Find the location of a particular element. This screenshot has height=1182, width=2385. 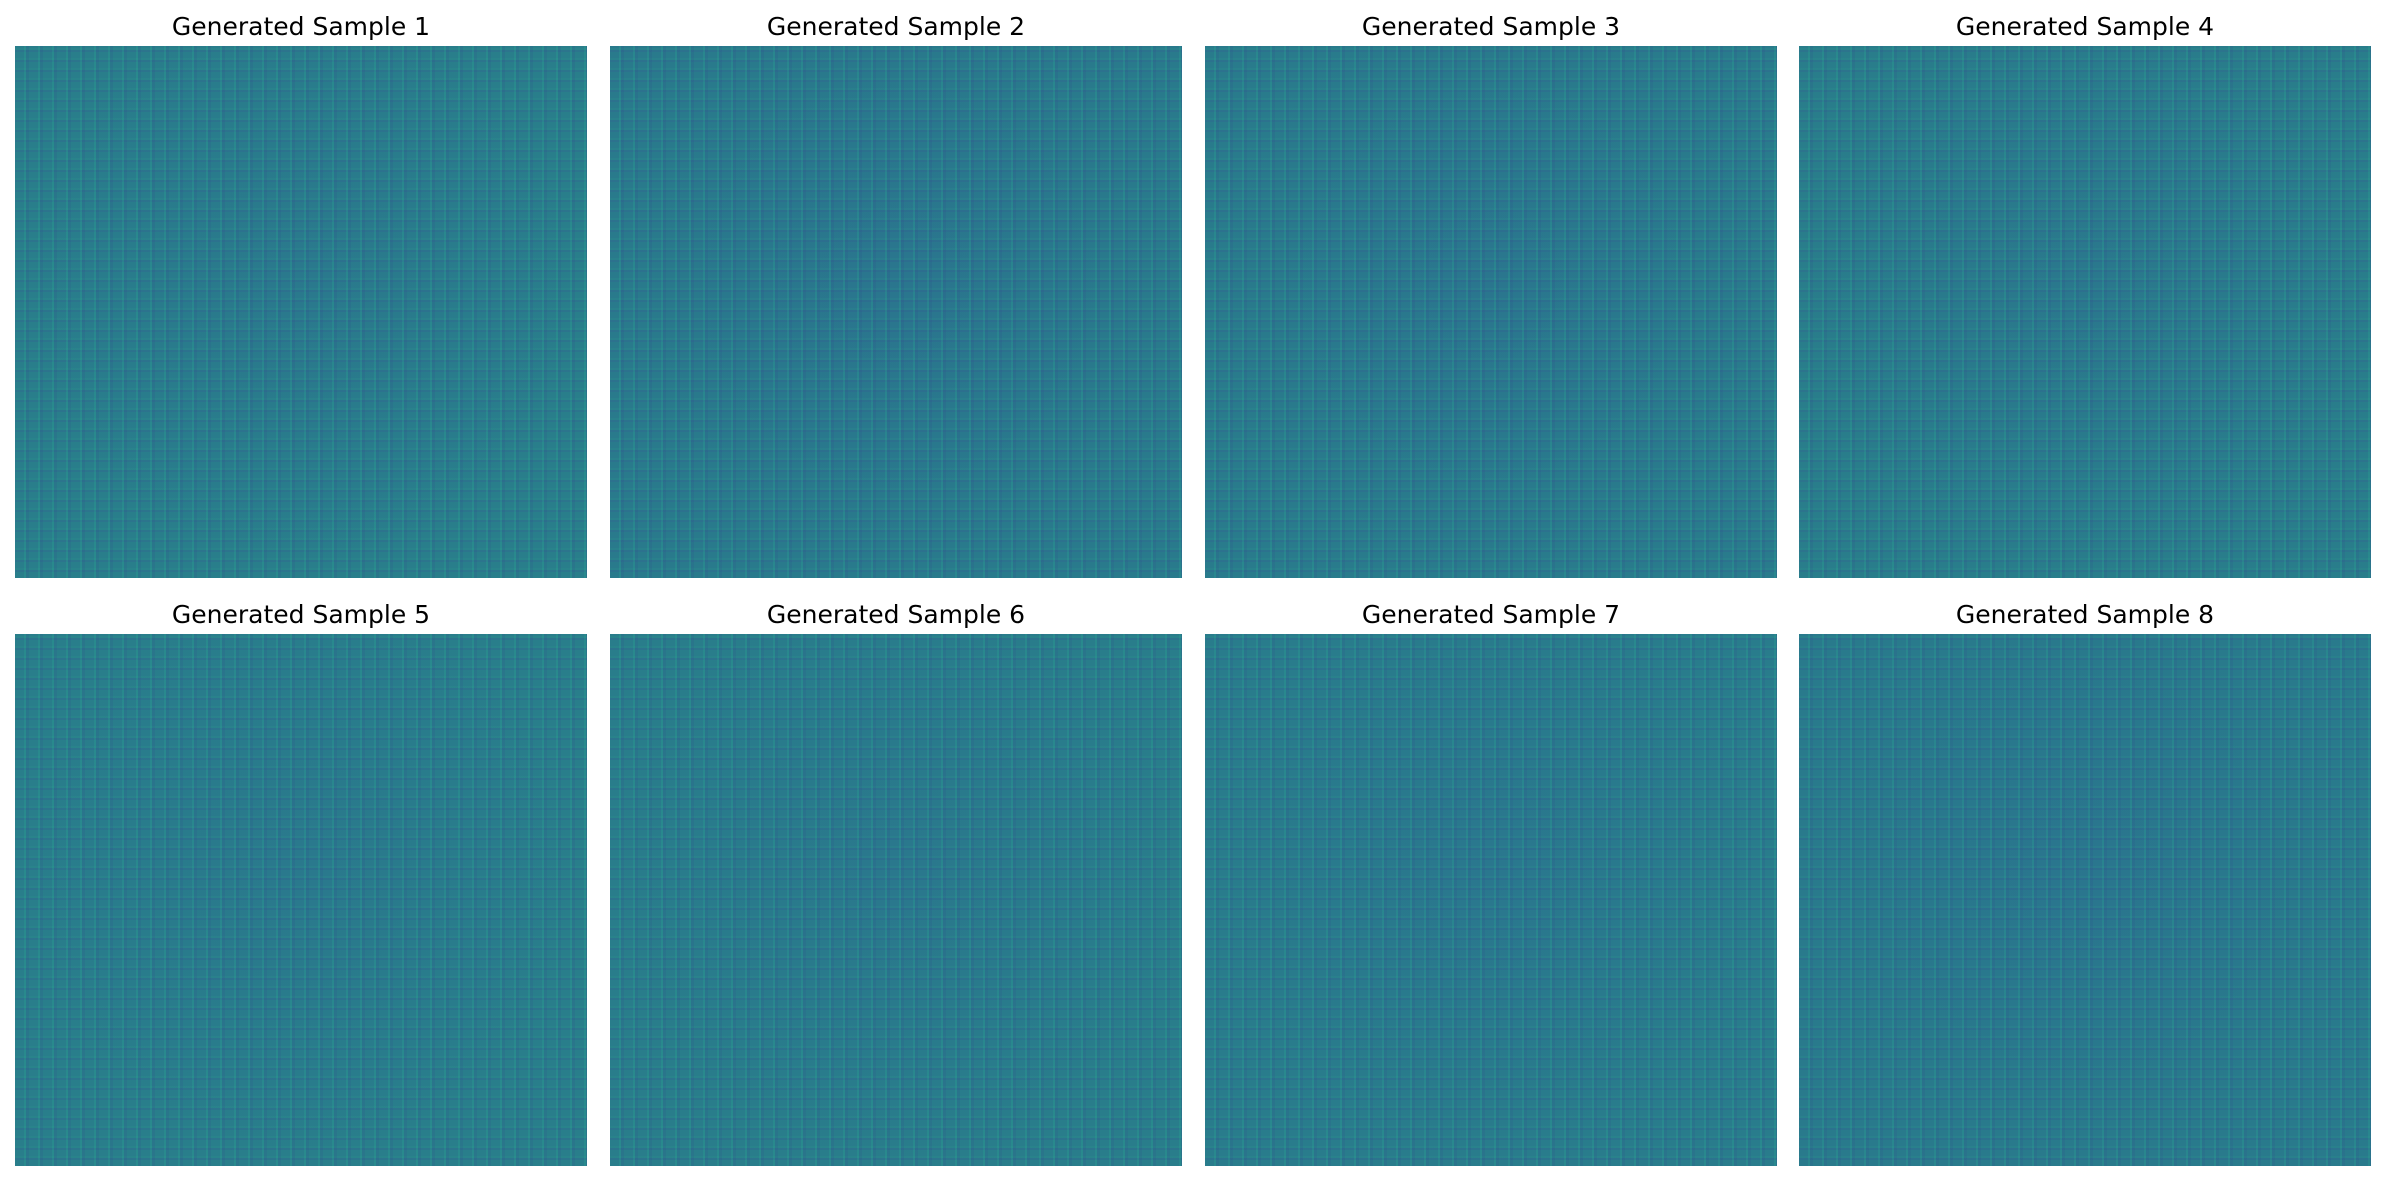

sample-panel-1: Generated Sample 1 is located at coordinates (301, 294).